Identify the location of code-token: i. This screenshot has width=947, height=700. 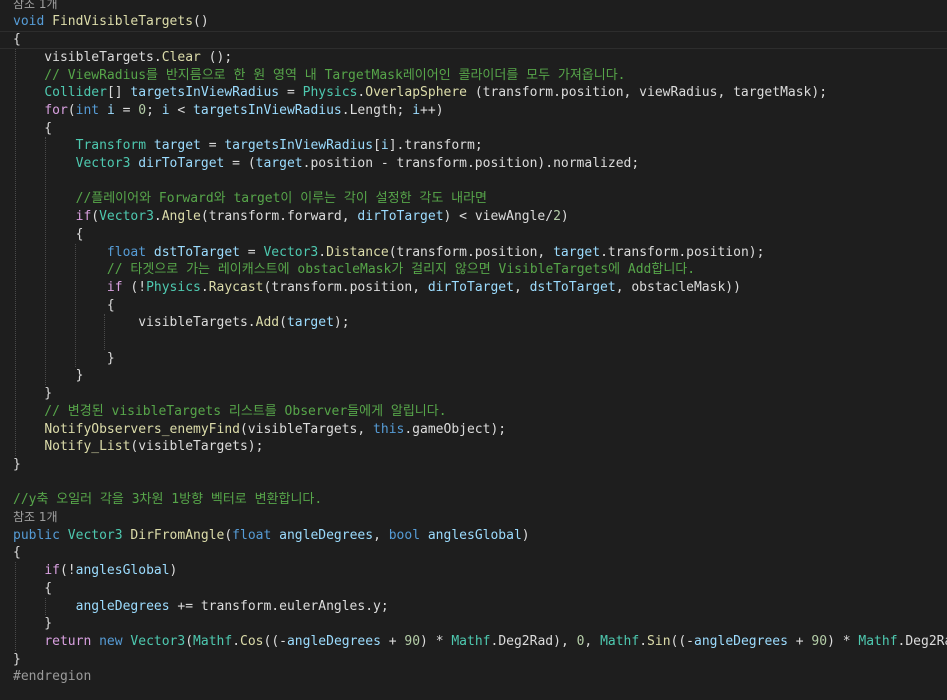
(110, 110).